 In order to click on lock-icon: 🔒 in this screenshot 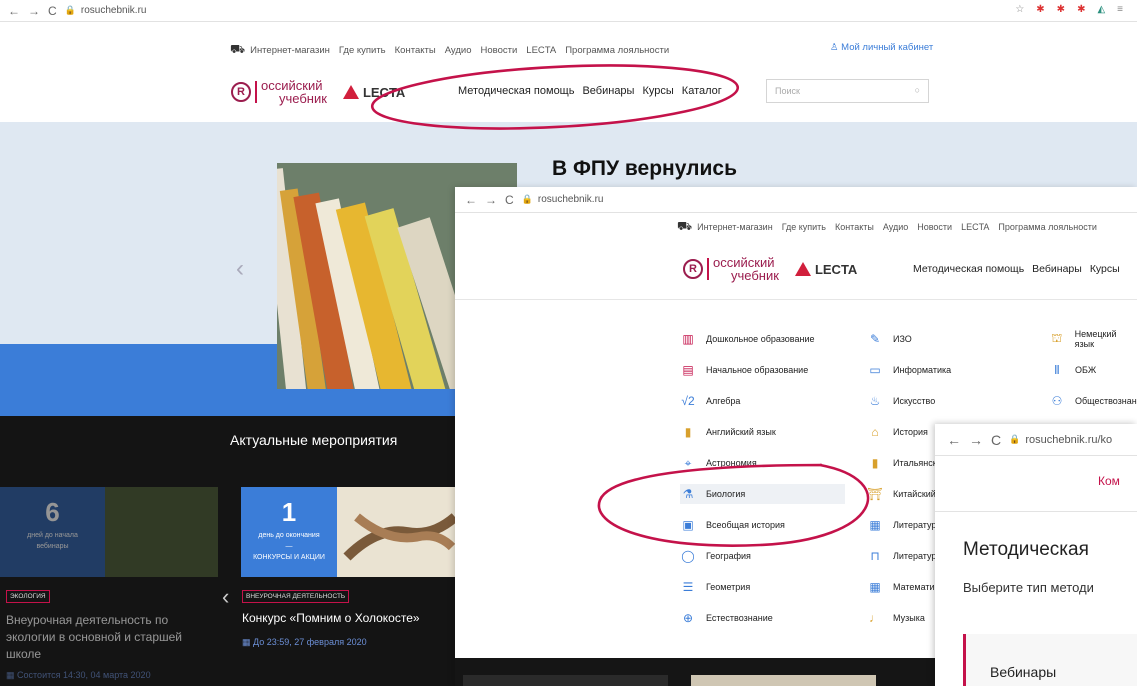, I will do `click(527, 199)`.